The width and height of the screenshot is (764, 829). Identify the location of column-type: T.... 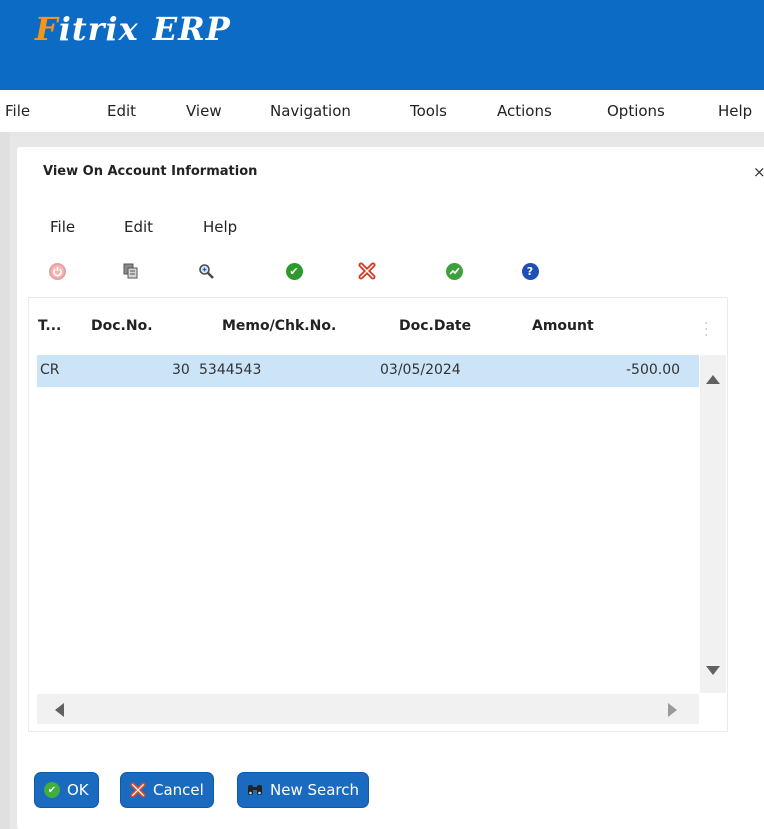
(49, 326).